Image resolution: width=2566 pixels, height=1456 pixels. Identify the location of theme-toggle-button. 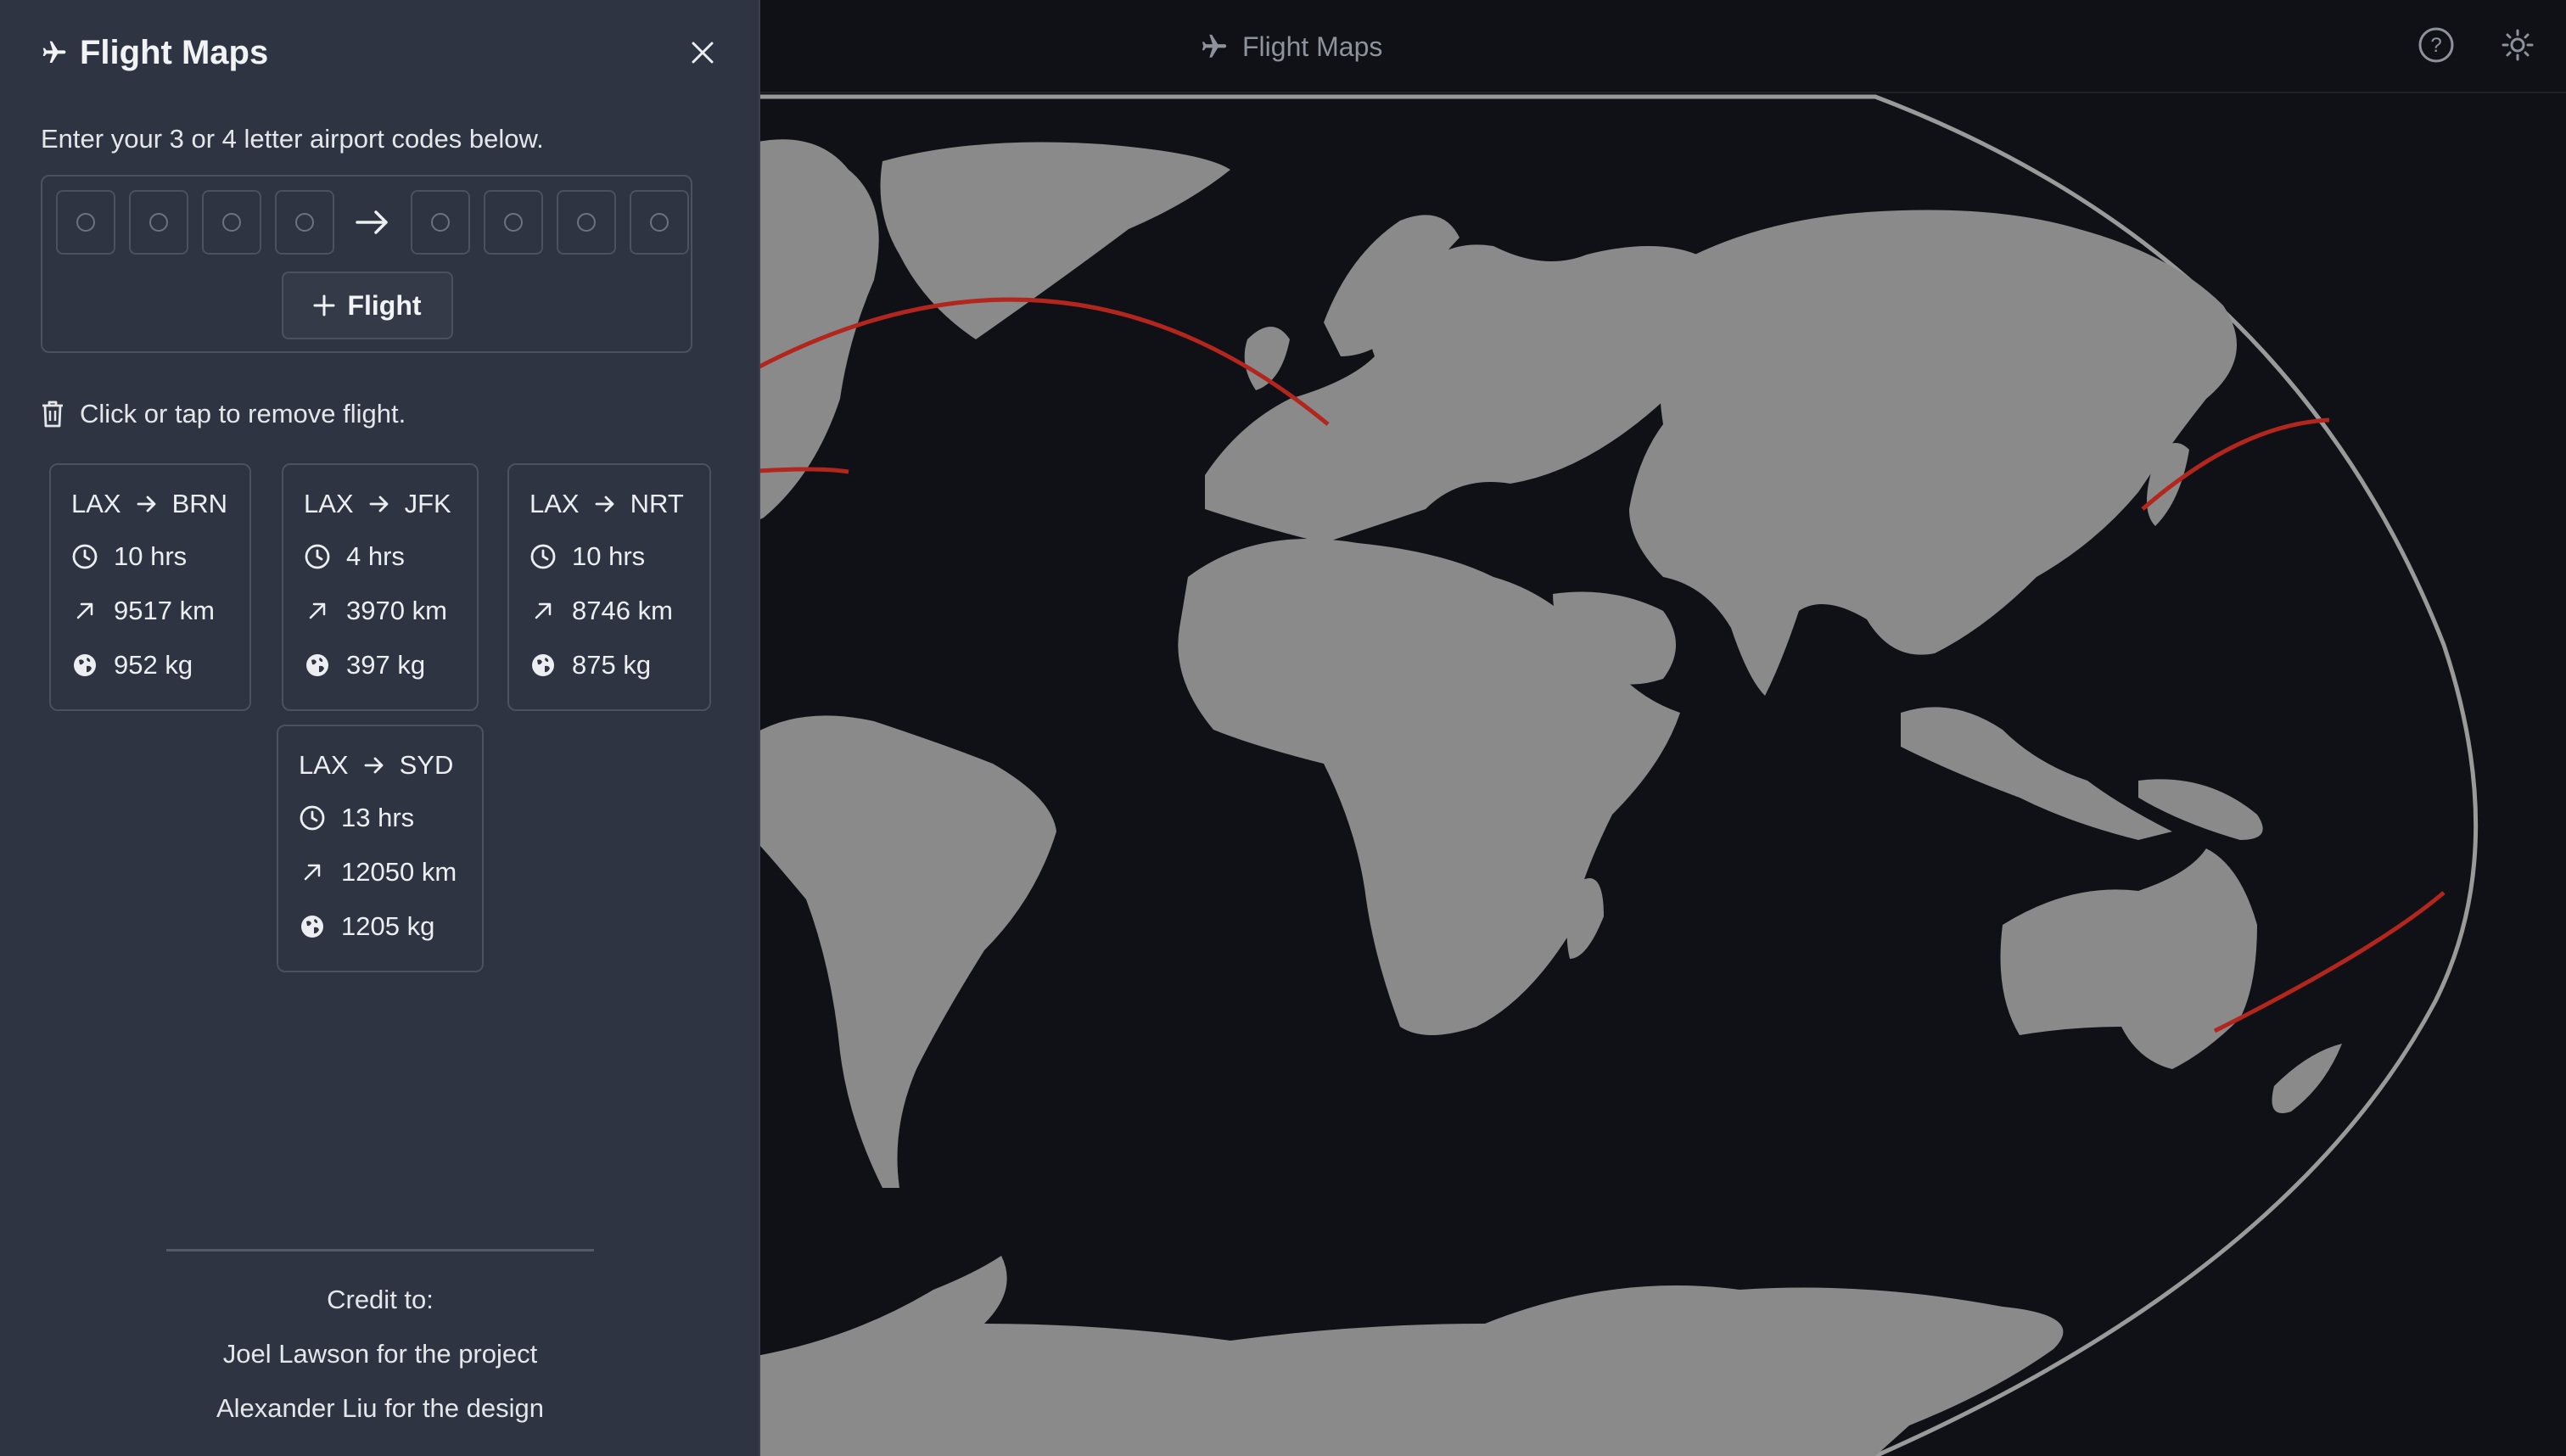
(2517, 44).